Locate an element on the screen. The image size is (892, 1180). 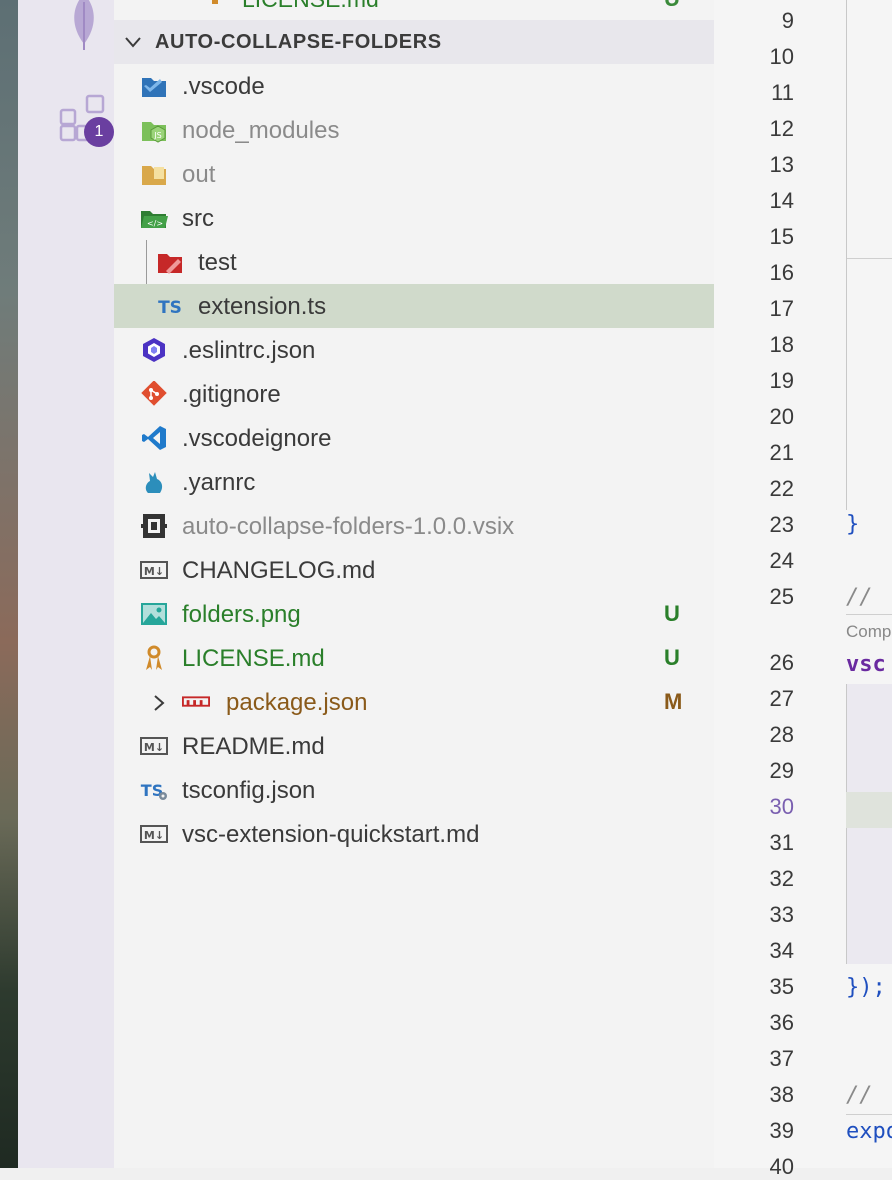
image-icon is located at coordinates (154, 614).